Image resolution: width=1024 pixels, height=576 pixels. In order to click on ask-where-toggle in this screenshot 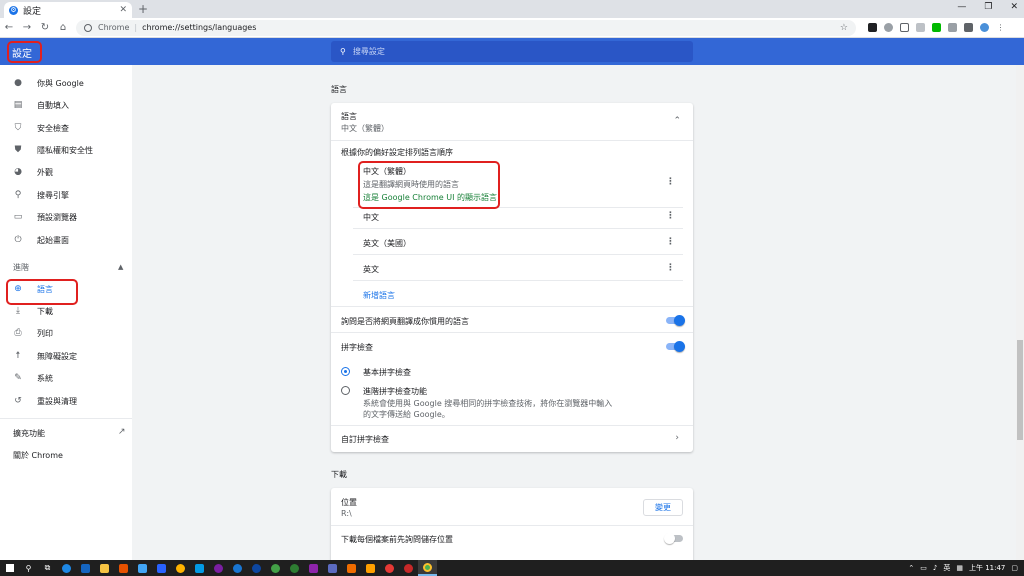, I will do `click(673, 538)`.